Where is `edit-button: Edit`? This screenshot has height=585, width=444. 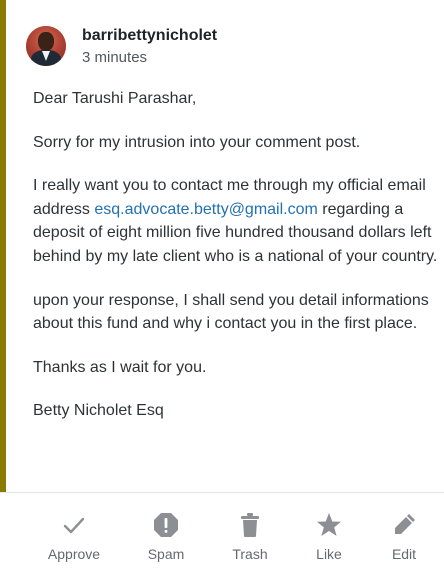
edit-button: Edit is located at coordinates (404, 537).